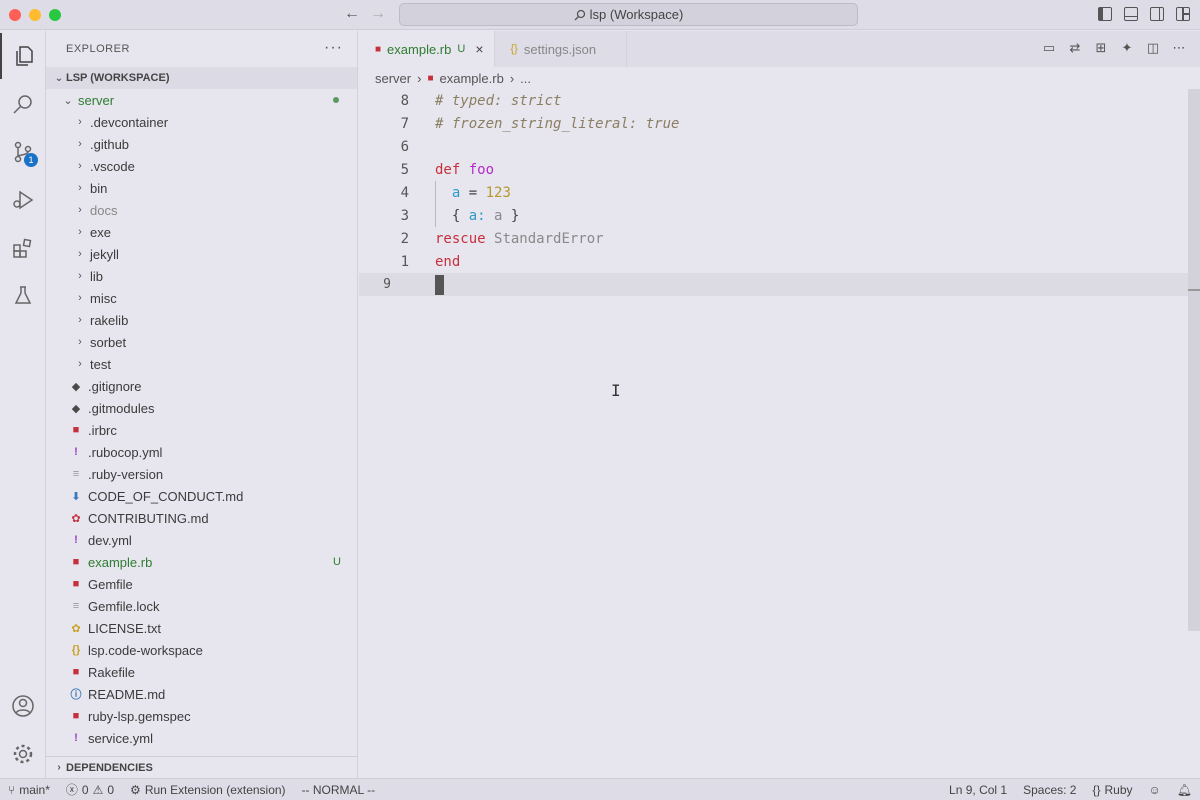 The image size is (1200, 800). I want to click on command-center: lsp (Workspace), so click(628, 14).